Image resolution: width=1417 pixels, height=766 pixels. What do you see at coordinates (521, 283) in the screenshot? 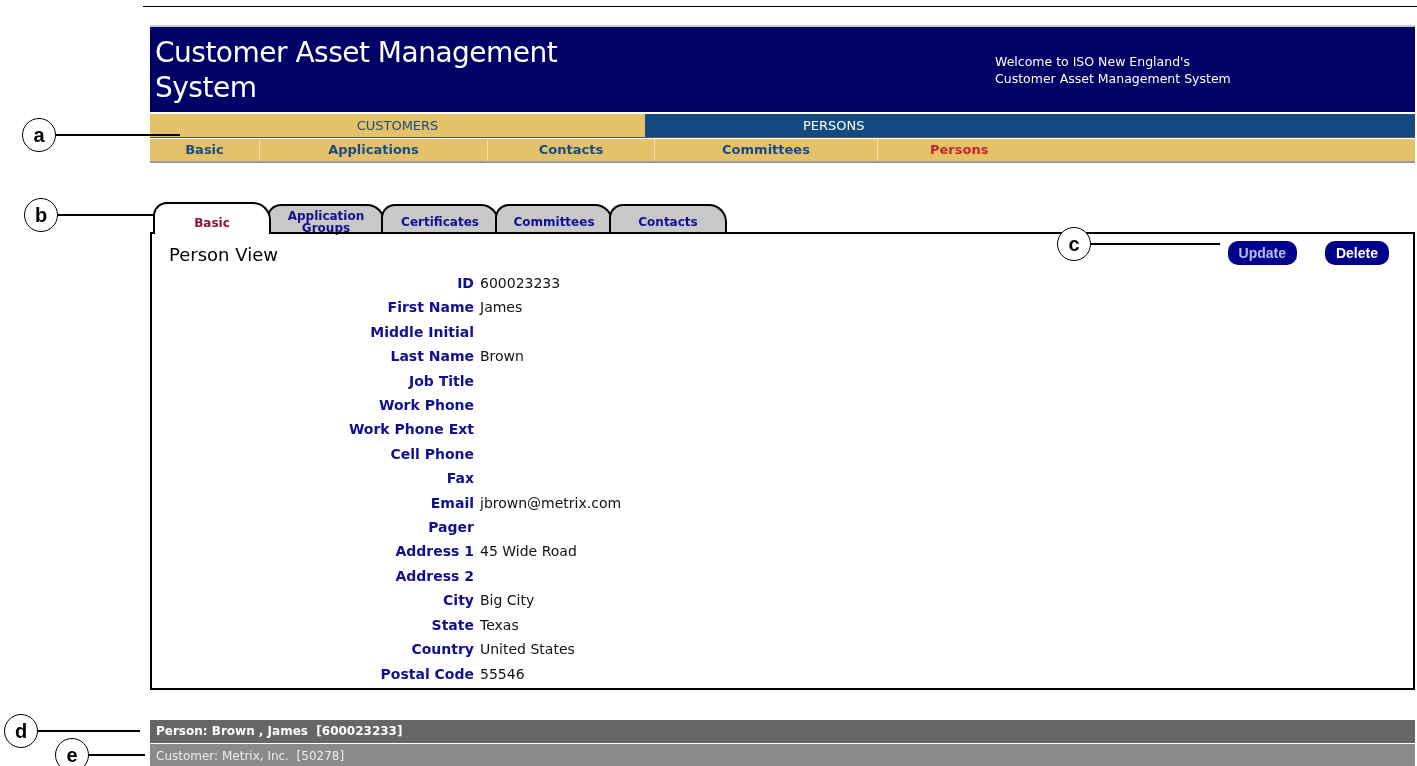
I see `field-value: 600023233` at bounding box center [521, 283].